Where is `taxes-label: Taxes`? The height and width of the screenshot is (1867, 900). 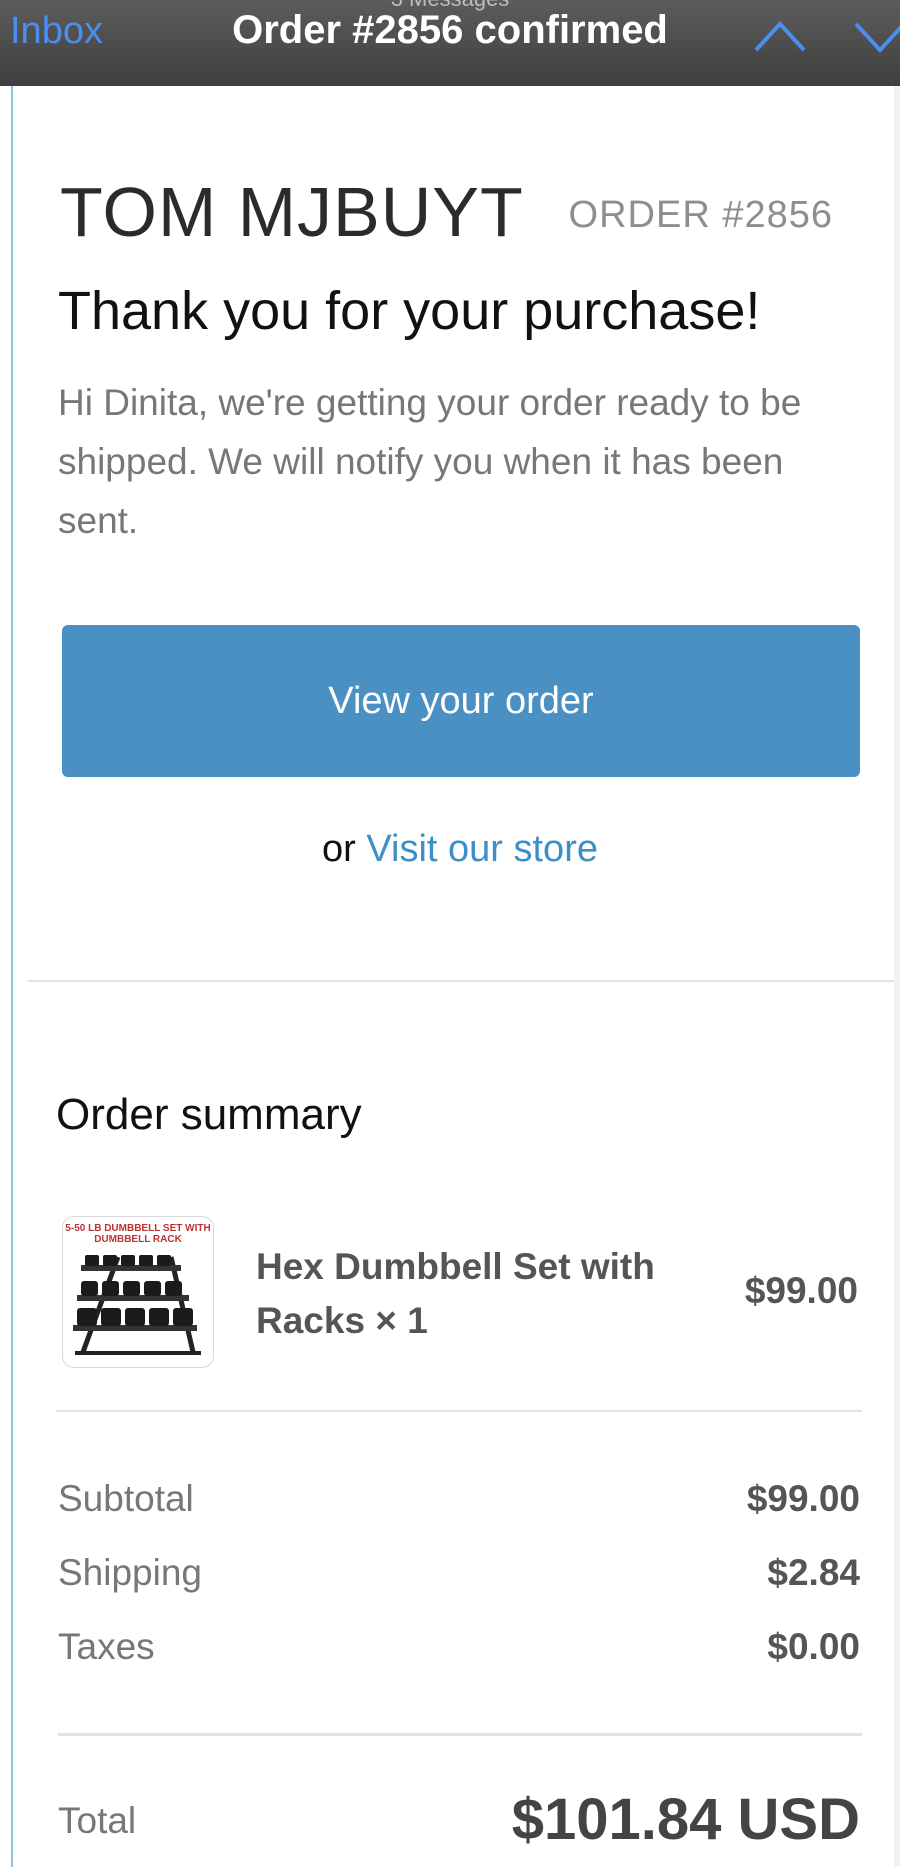 taxes-label: Taxes is located at coordinates (106, 1646).